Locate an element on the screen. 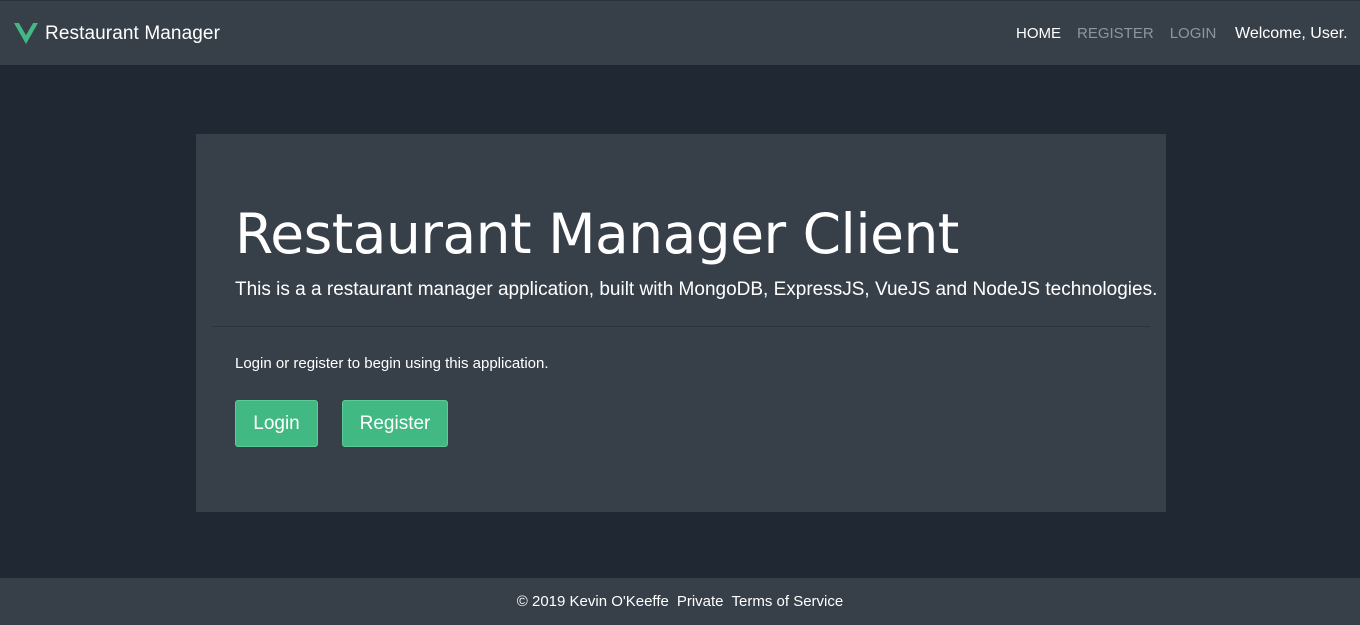 This screenshot has width=1360, height=625. brand-title: Restaurant Manager is located at coordinates (133, 33).